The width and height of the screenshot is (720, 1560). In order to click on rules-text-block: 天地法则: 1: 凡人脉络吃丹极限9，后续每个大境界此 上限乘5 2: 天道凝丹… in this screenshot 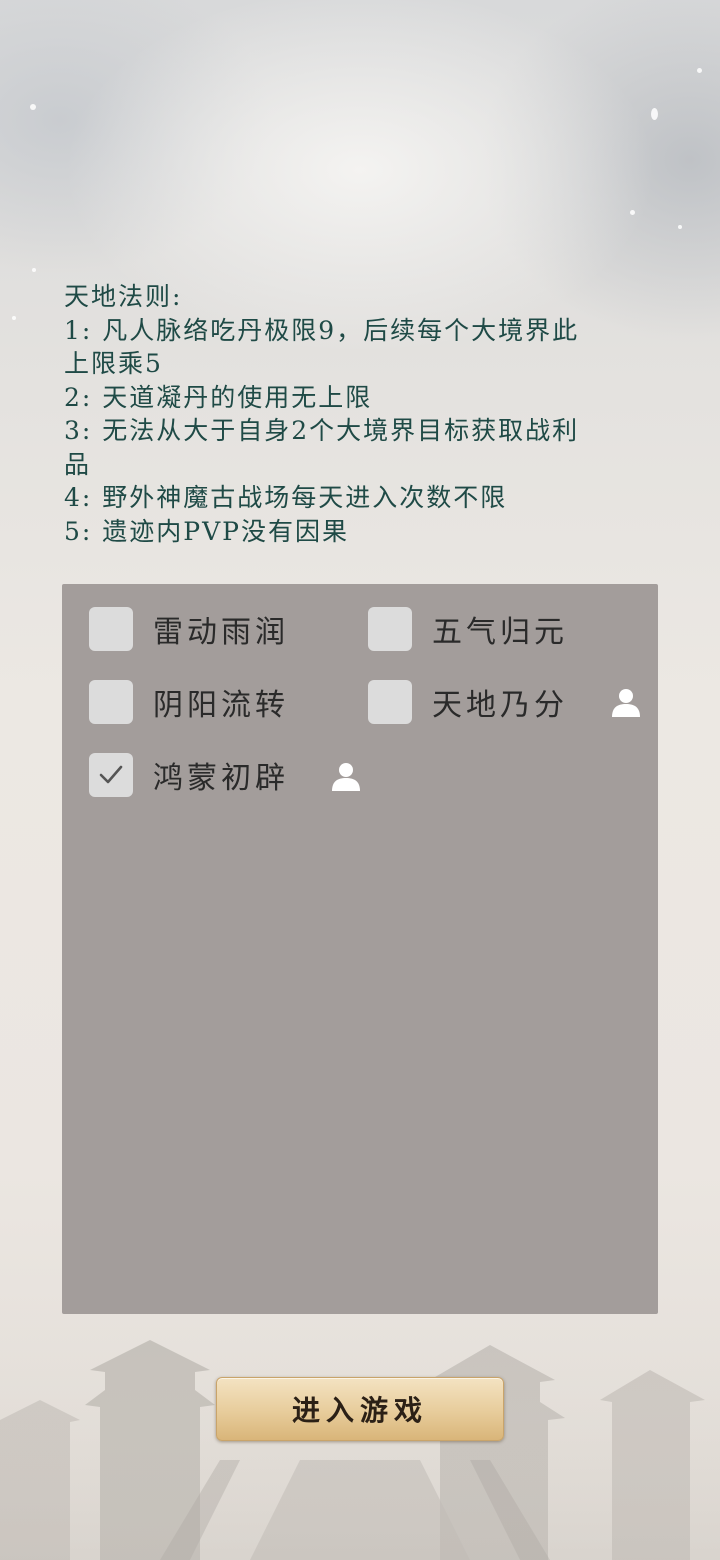, I will do `click(354, 414)`.